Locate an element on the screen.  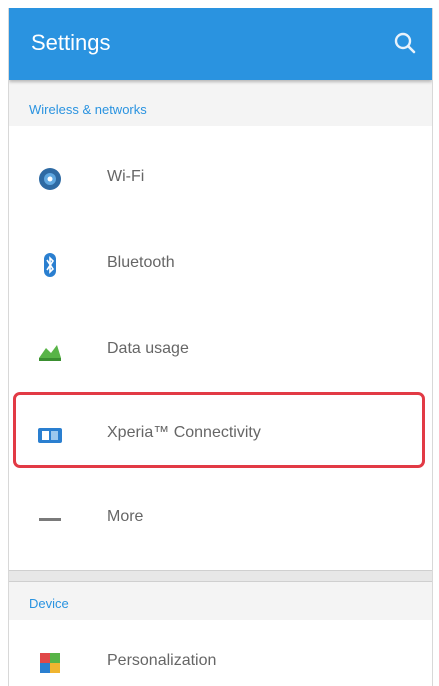
search-icon is located at coordinates (405, 43).